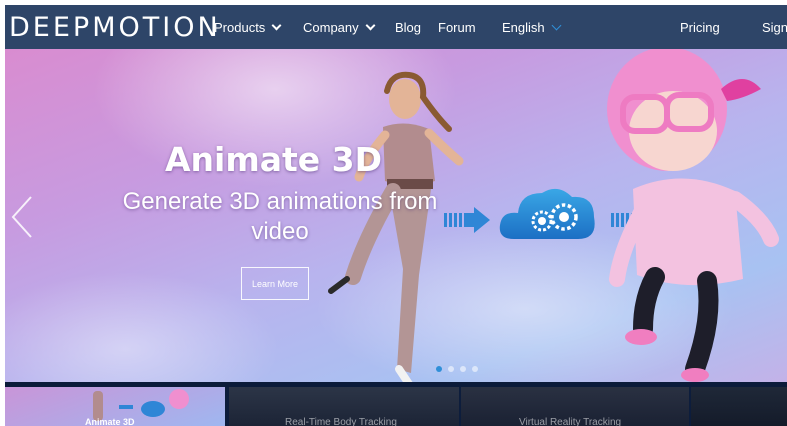  I want to click on nav-pricing: Pricing, so click(700, 27).